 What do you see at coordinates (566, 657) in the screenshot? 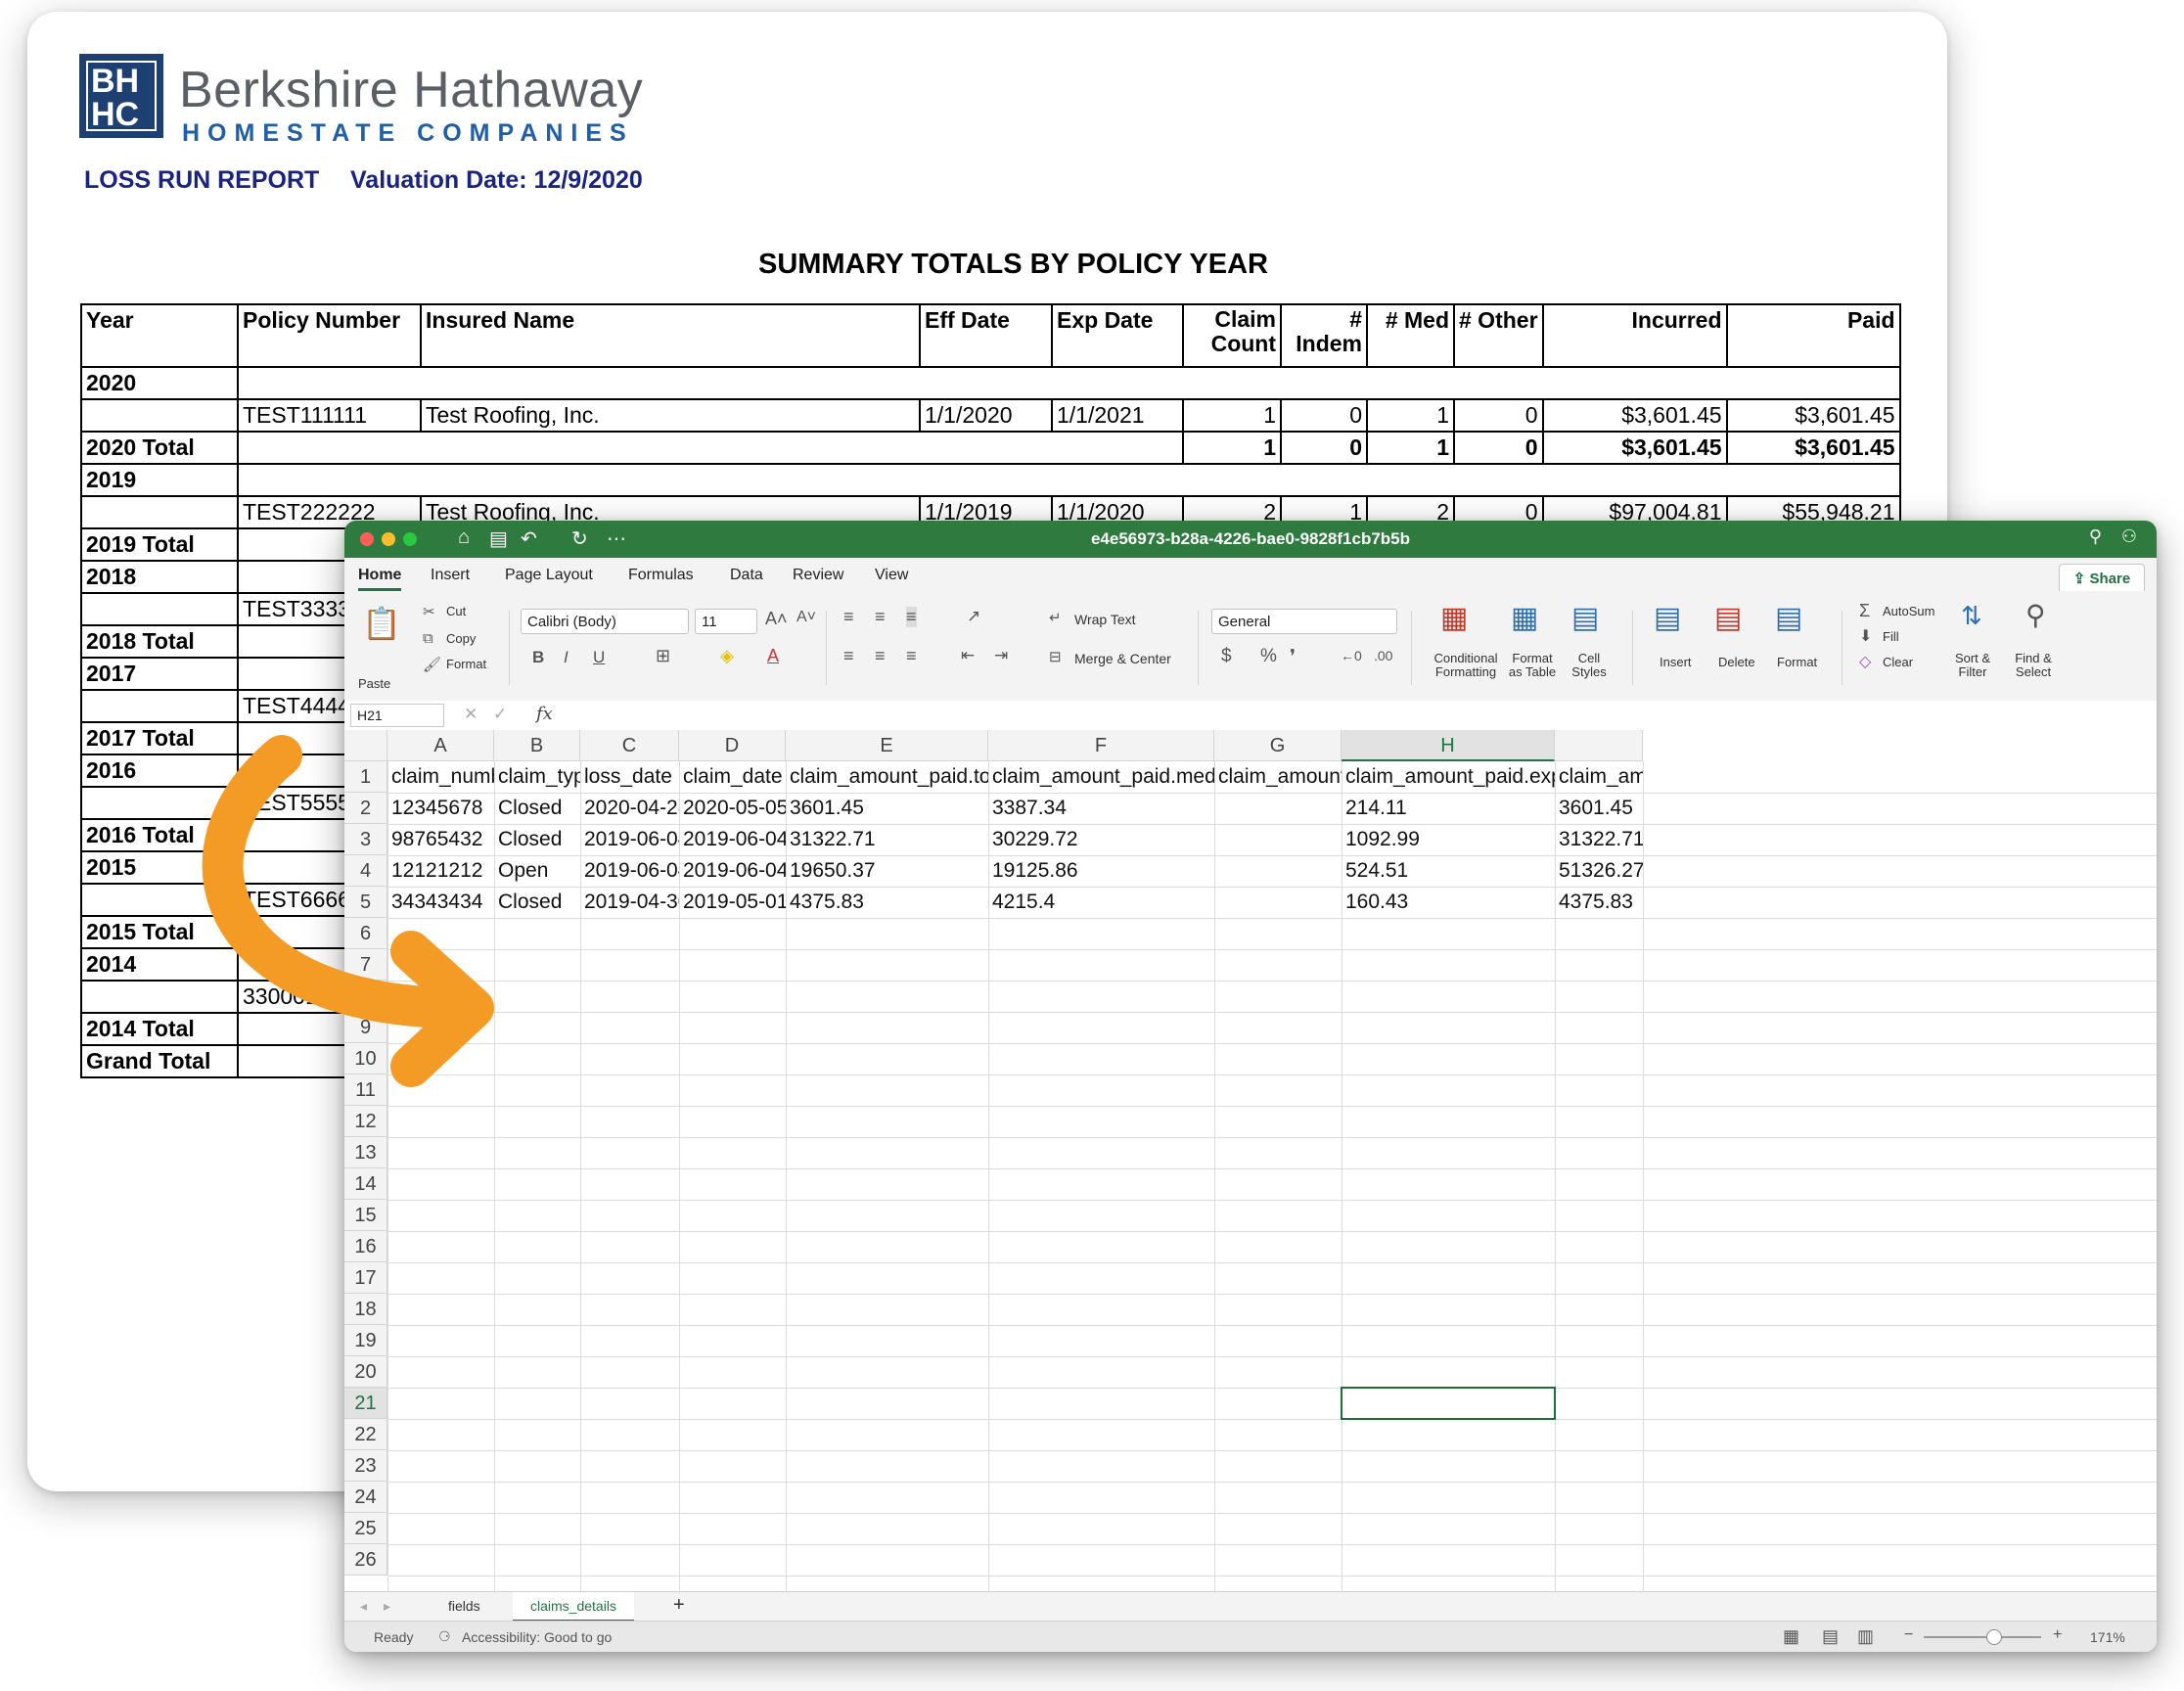
I see `italic-button: I` at bounding box center [566, 657].